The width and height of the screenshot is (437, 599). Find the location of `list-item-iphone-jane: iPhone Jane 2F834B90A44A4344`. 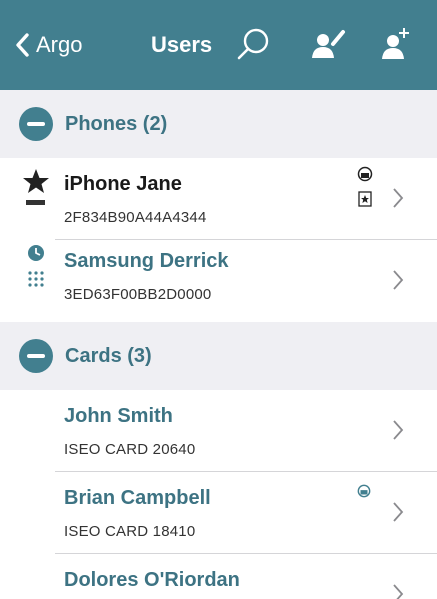

list-item-iphone-jane: iPhone Jane 2F834B90A44A4344 is located at coordinates (218, 199).